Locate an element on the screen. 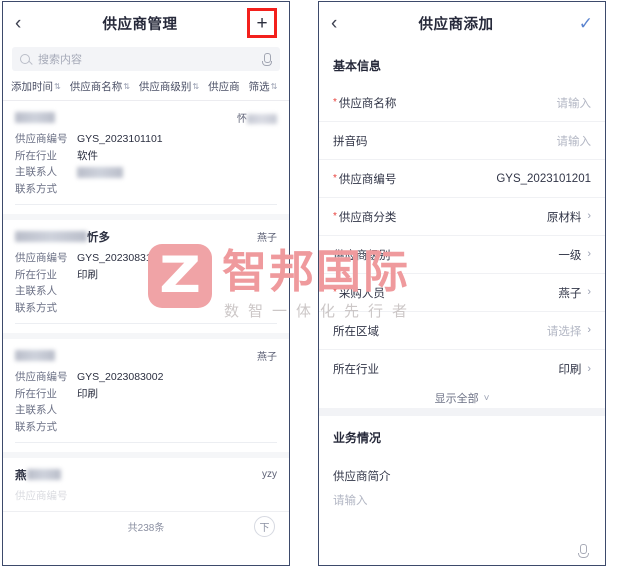 The height and width of the screenshot is (567, 620). filter-label: 筛选 is located at coordinates (259, 87).